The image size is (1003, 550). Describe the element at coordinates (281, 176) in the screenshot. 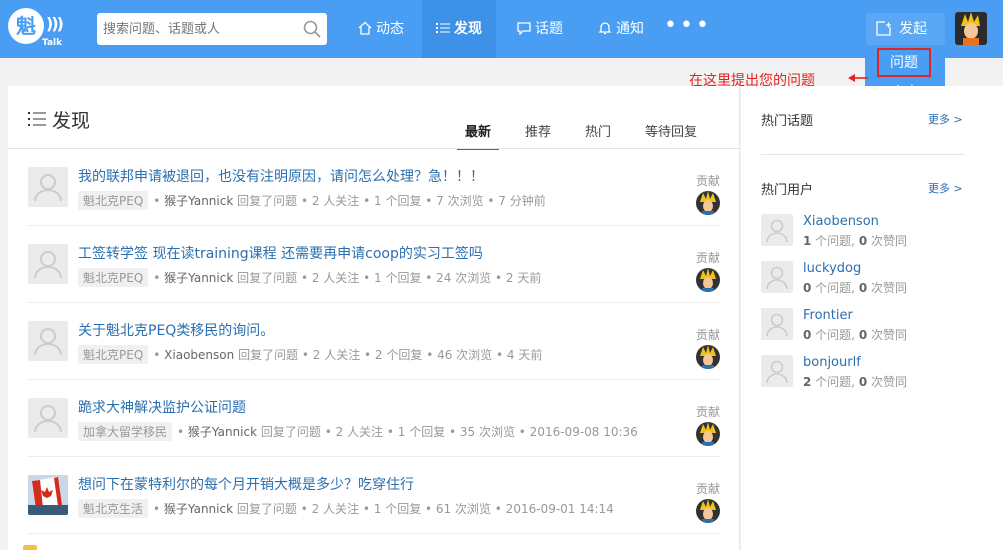

I see `question-title: 我的联邦申请被退回，也没有注明原因，请问怎么处理？急！！！` at that location.